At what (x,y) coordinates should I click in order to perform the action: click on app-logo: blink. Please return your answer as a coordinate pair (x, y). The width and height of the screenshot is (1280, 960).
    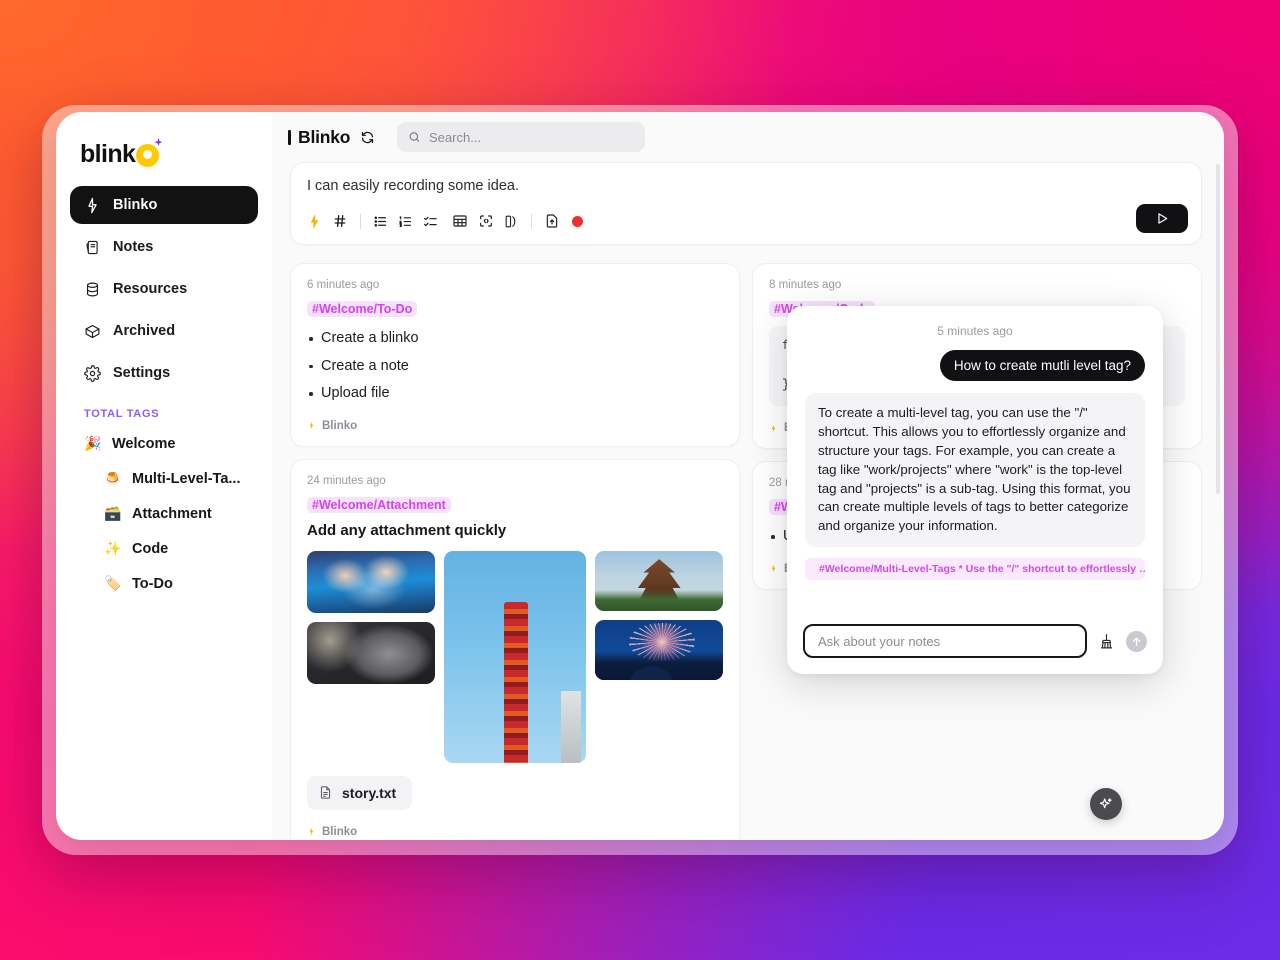
    Looking at the image, I should click on (164, 153).